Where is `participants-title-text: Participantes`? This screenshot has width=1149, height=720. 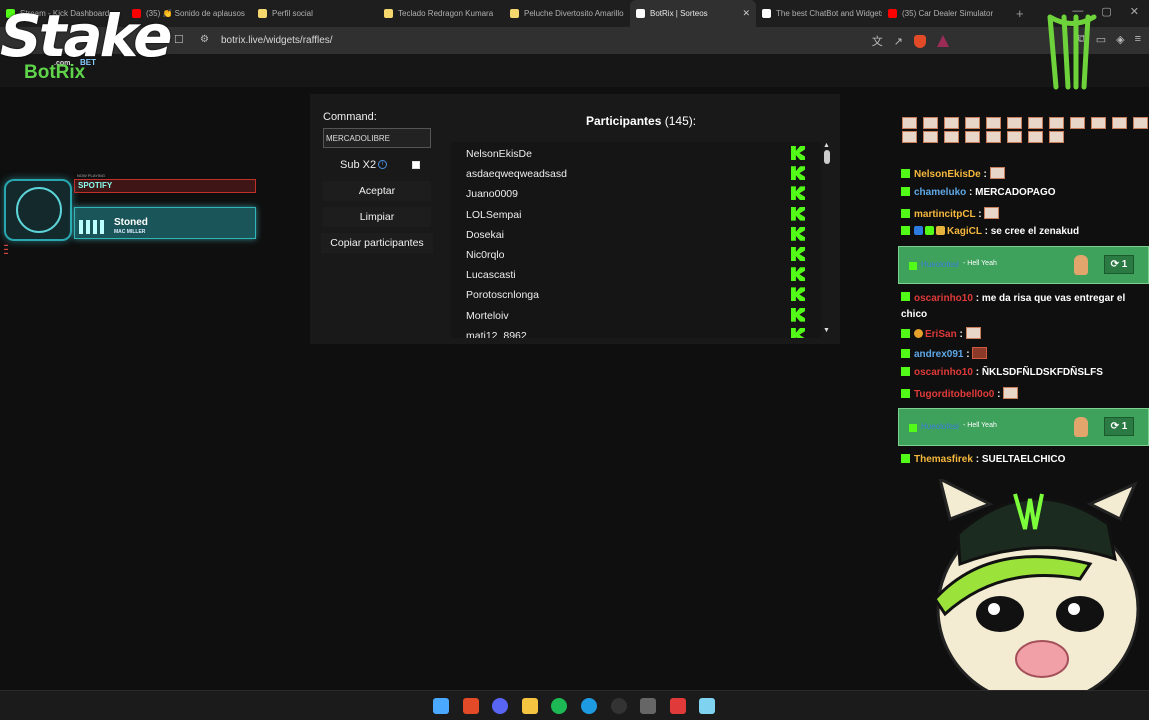
participants-title-text: Participantes is located at coordinates (624, 121).